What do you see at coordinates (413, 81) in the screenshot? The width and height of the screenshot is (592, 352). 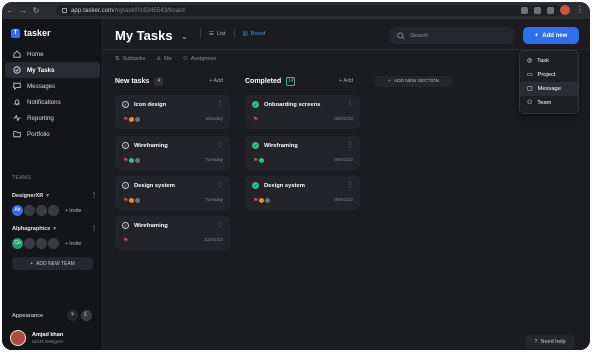 I see `add-new-section-button: + ADD NEW SECTION` at bounding box center [413, 81].